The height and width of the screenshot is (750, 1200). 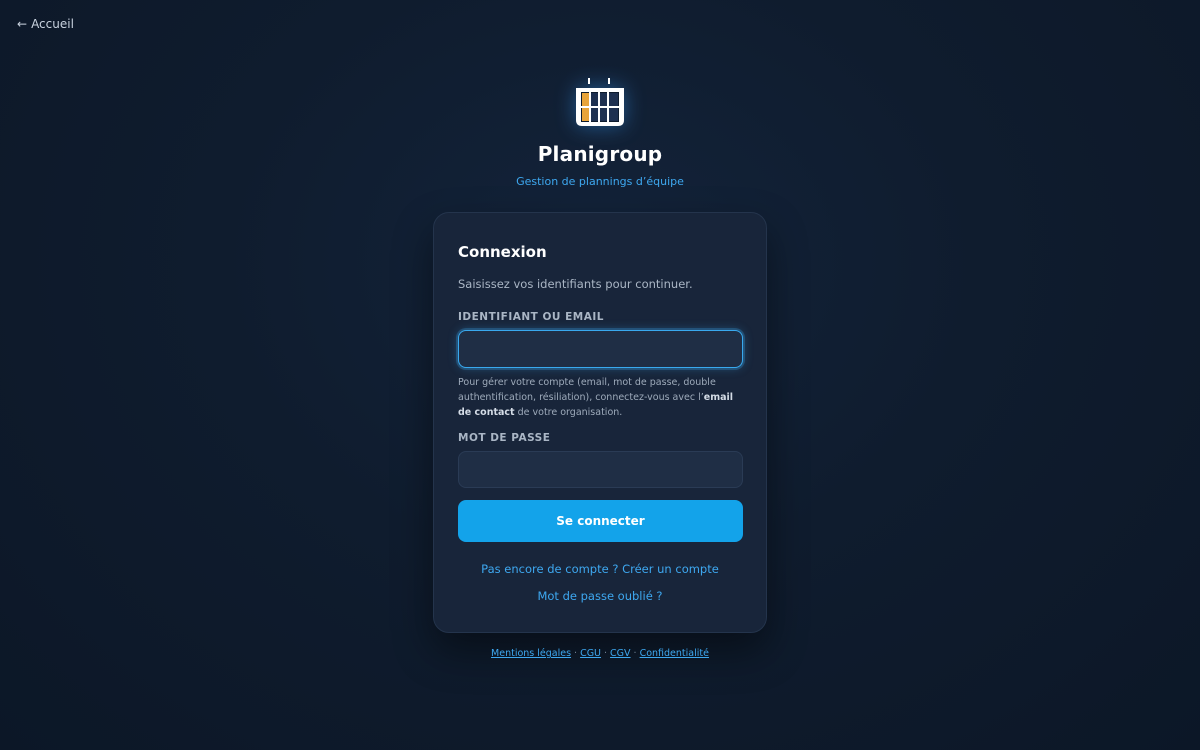 What do you see at coordinates (502, 252) in the screenshot?
I see `login-title: Connexion` at bounding box center [502, 252].